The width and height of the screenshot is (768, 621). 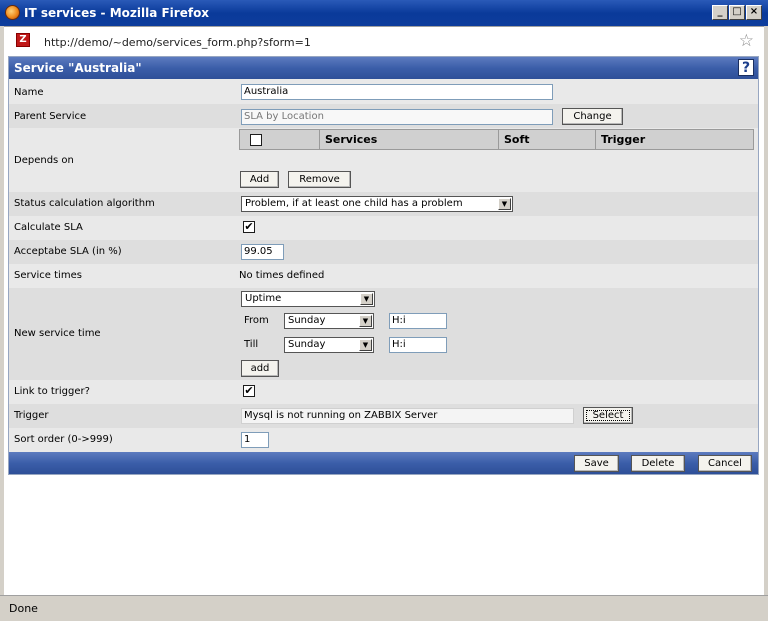 What do you see at coordinates (592, 116) in the screenshot?
I see `change-button: Change` at bounding box center [592, 116].